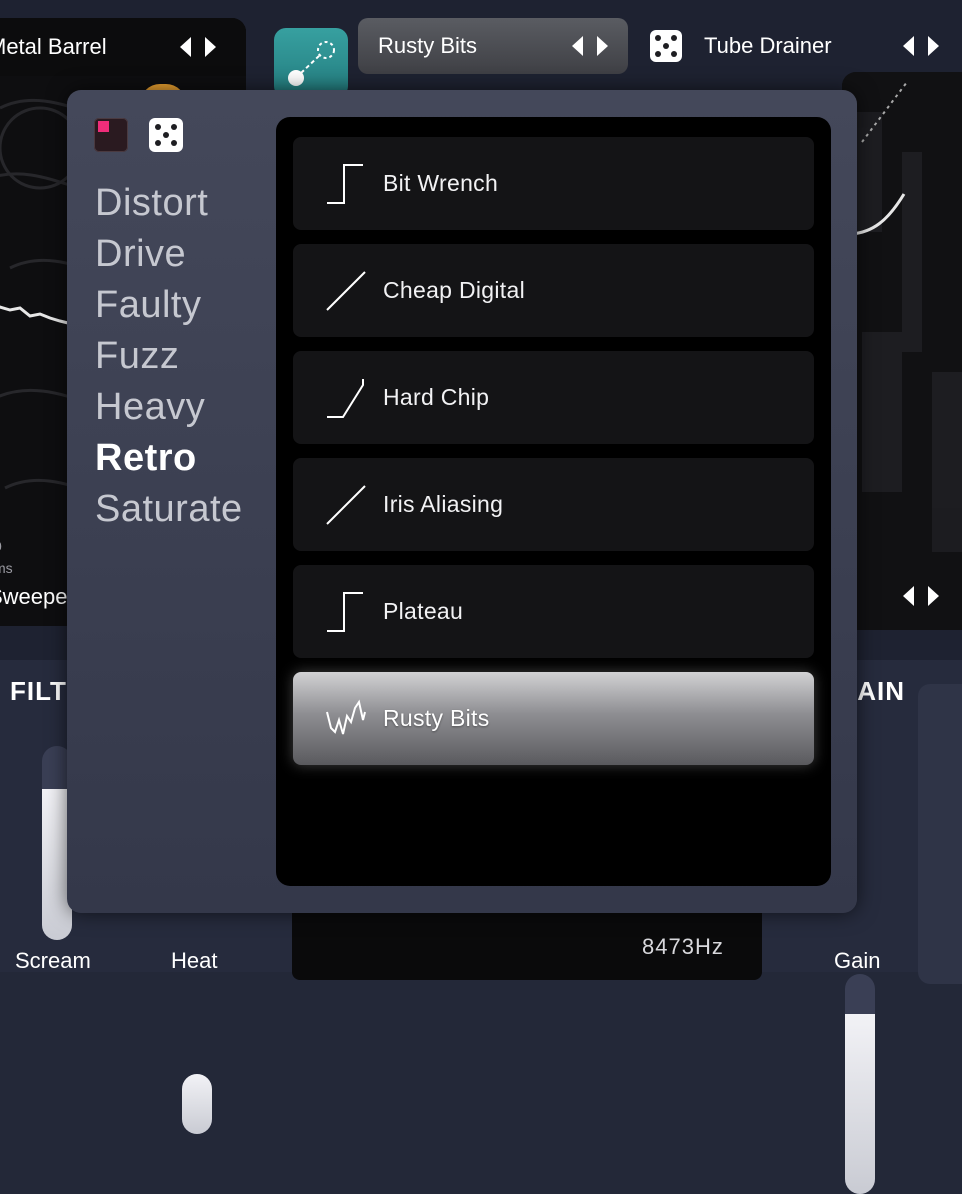 This screenshot has width=962, height=1194. What do you see at coordinates (553, 183) in the screenshot?
I see `preset-item-bit-wrench: Bit Wrench` at bounding box center [553, 183].